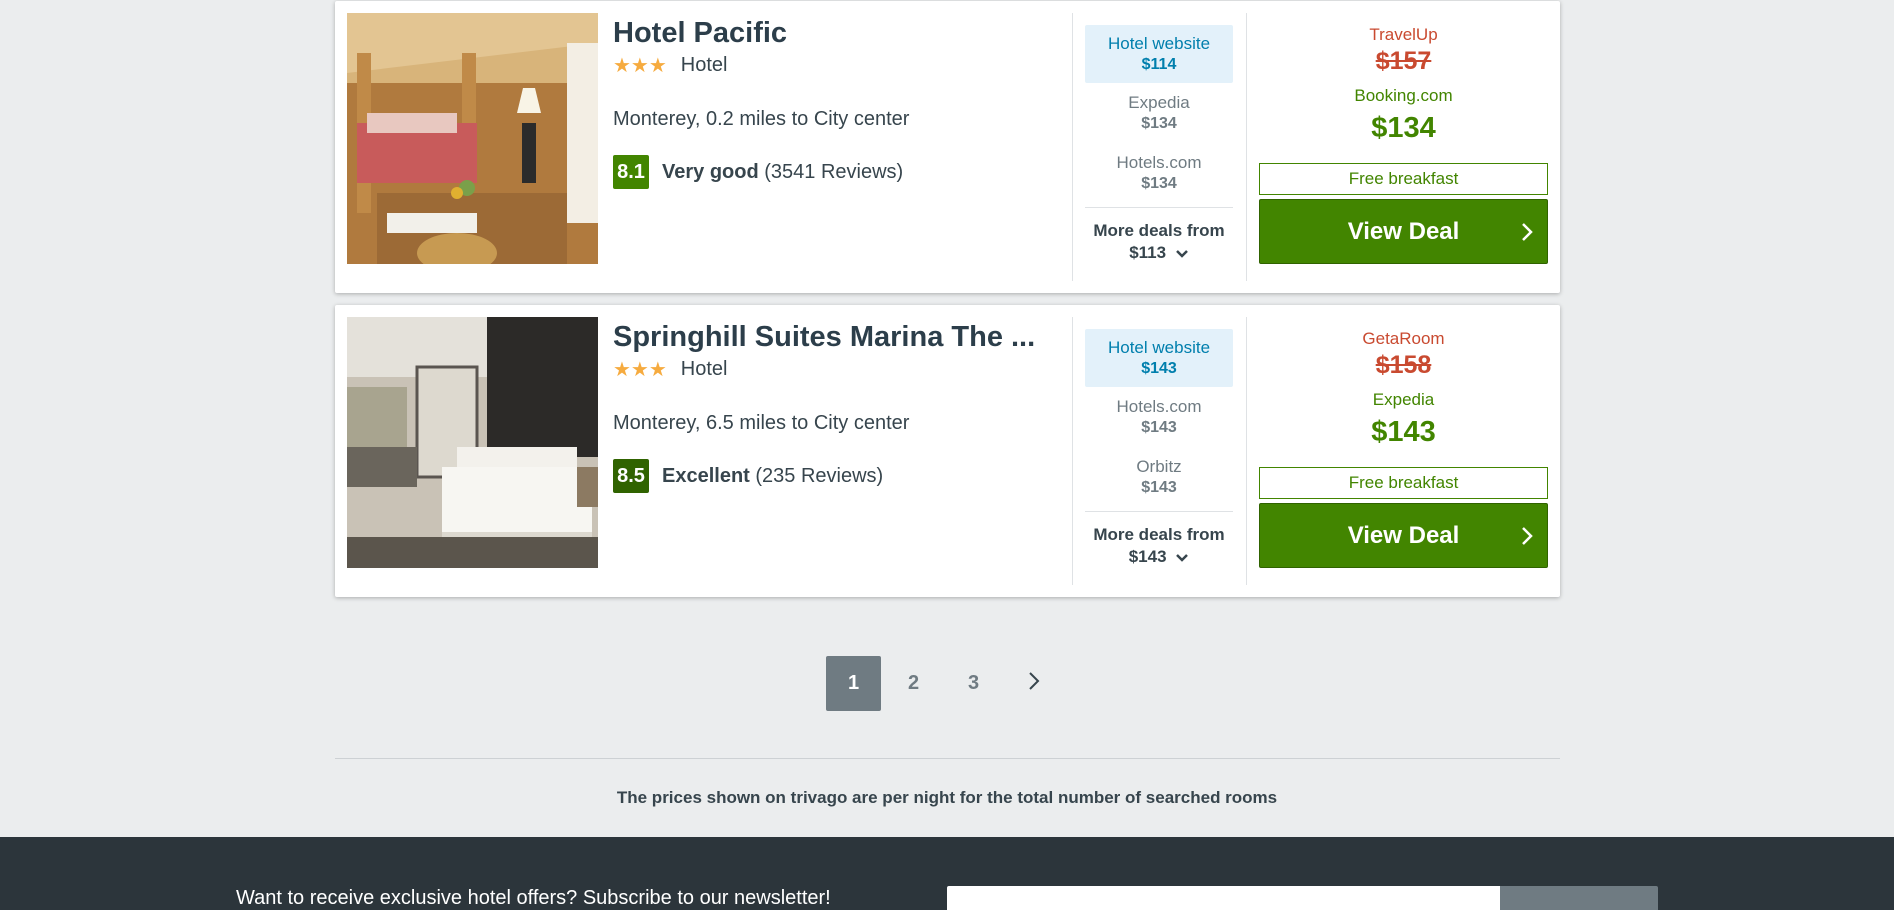 This screenshot has height=910, width=1894. Describe the element at coordinates (1403, 34) in the screenshot. I see `strikethrough-provider: TravelUp` at that location.